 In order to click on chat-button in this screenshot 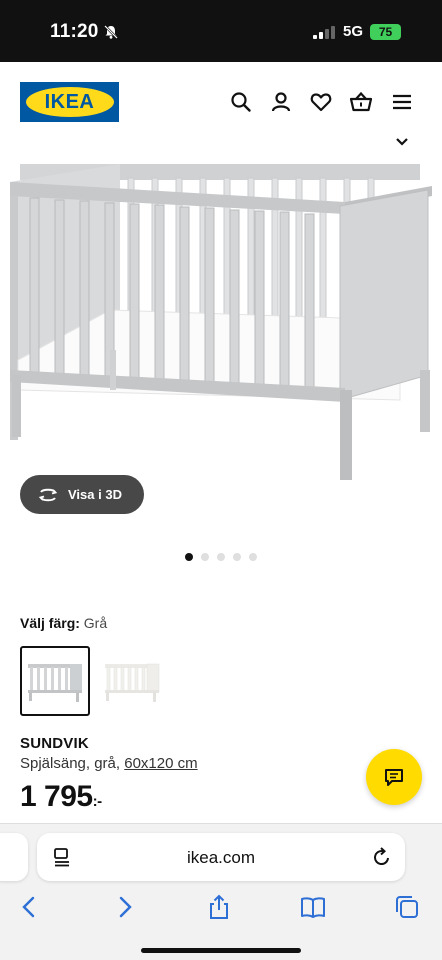, I will do `click(394, 777)`.